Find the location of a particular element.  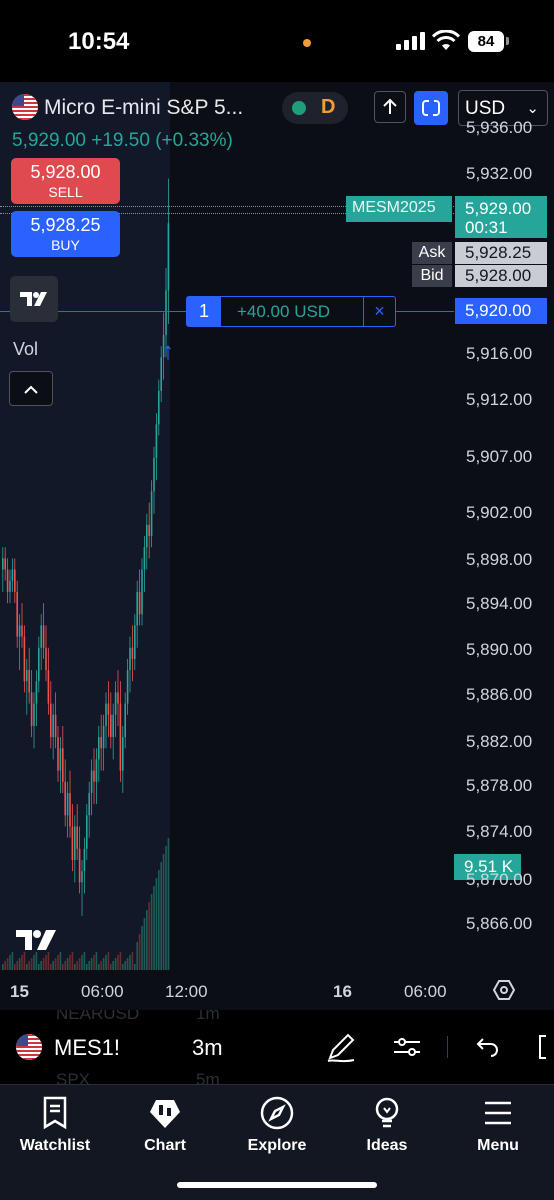

price-tick-label: 5,912.00 is located at coordinates (499, 399).